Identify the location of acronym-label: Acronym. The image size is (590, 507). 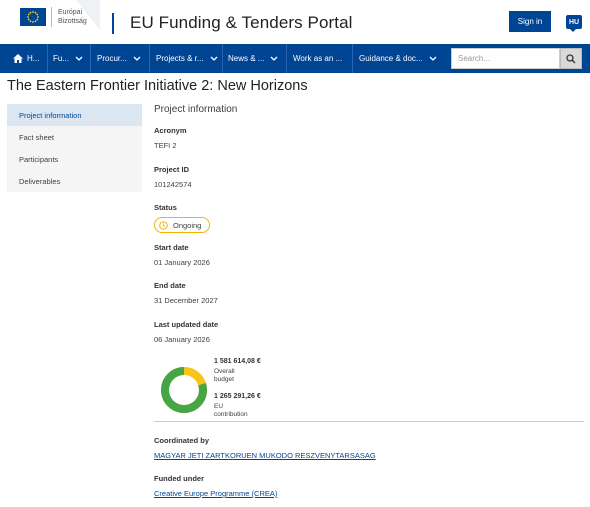
(170, 130).